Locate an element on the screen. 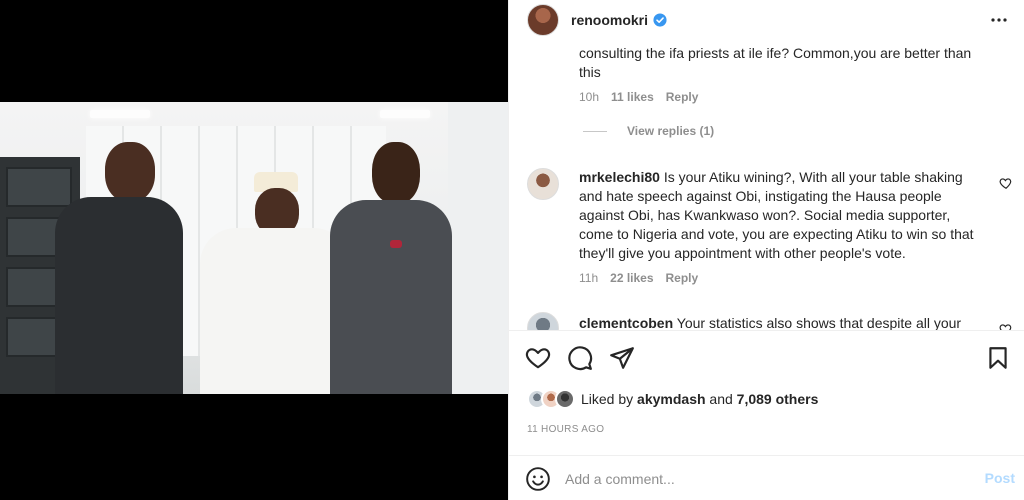 The height and width of the screenshot is (500, 1024). post-time: 11 HOURS AGO is located at coordinates (565, 429).